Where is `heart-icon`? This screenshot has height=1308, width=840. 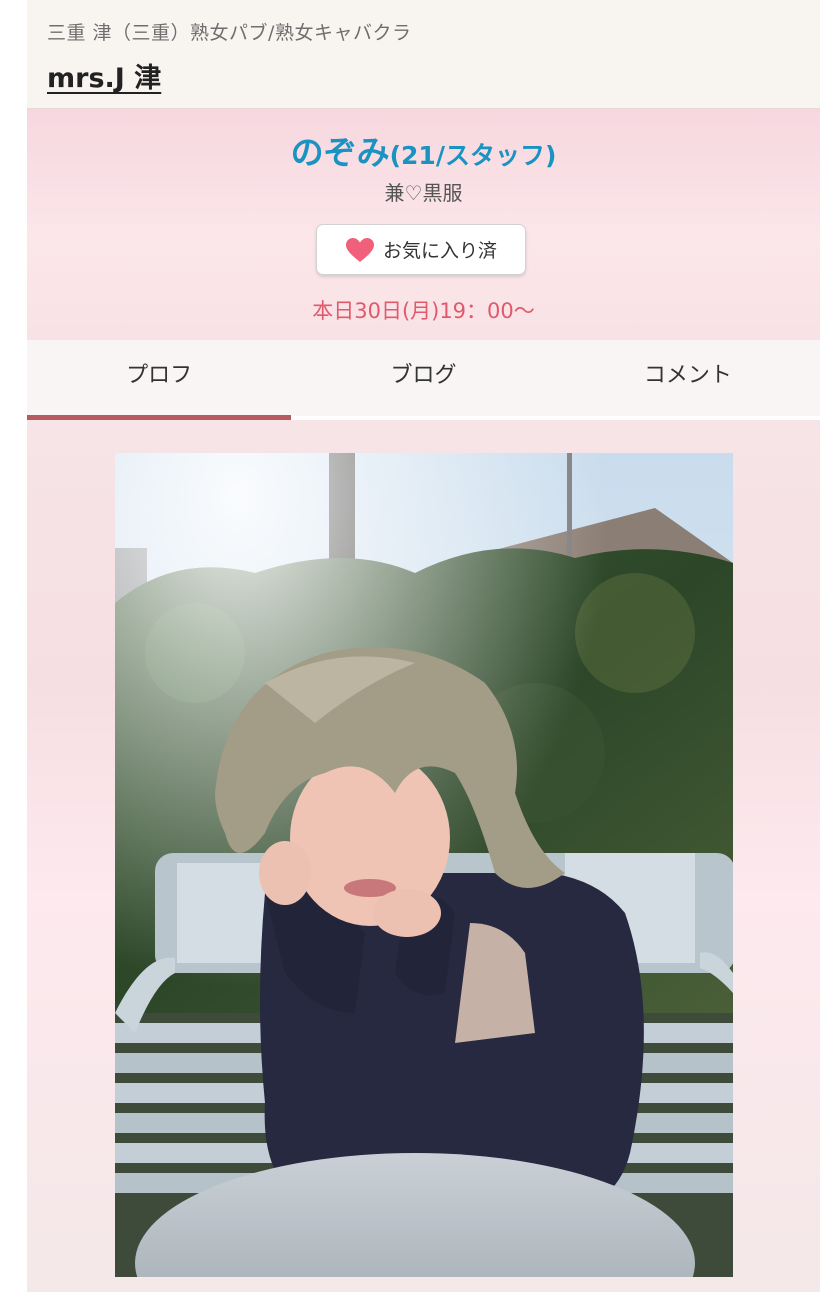
heart-icon is located at coordinates (360, 250).